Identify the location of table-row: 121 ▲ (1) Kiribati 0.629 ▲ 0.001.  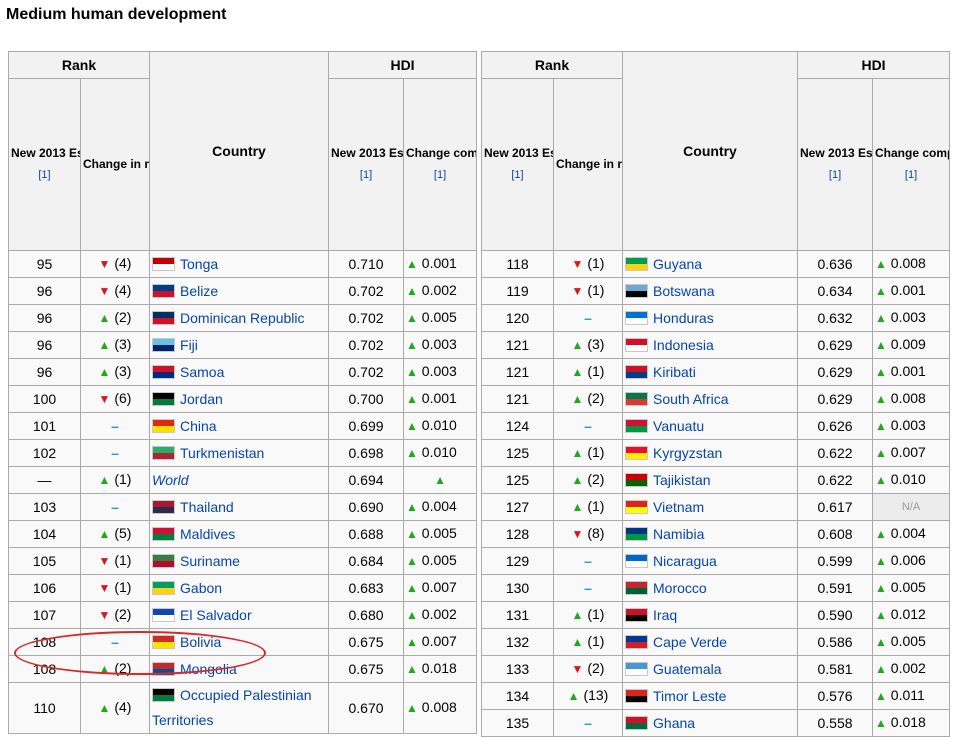
(716, 372).